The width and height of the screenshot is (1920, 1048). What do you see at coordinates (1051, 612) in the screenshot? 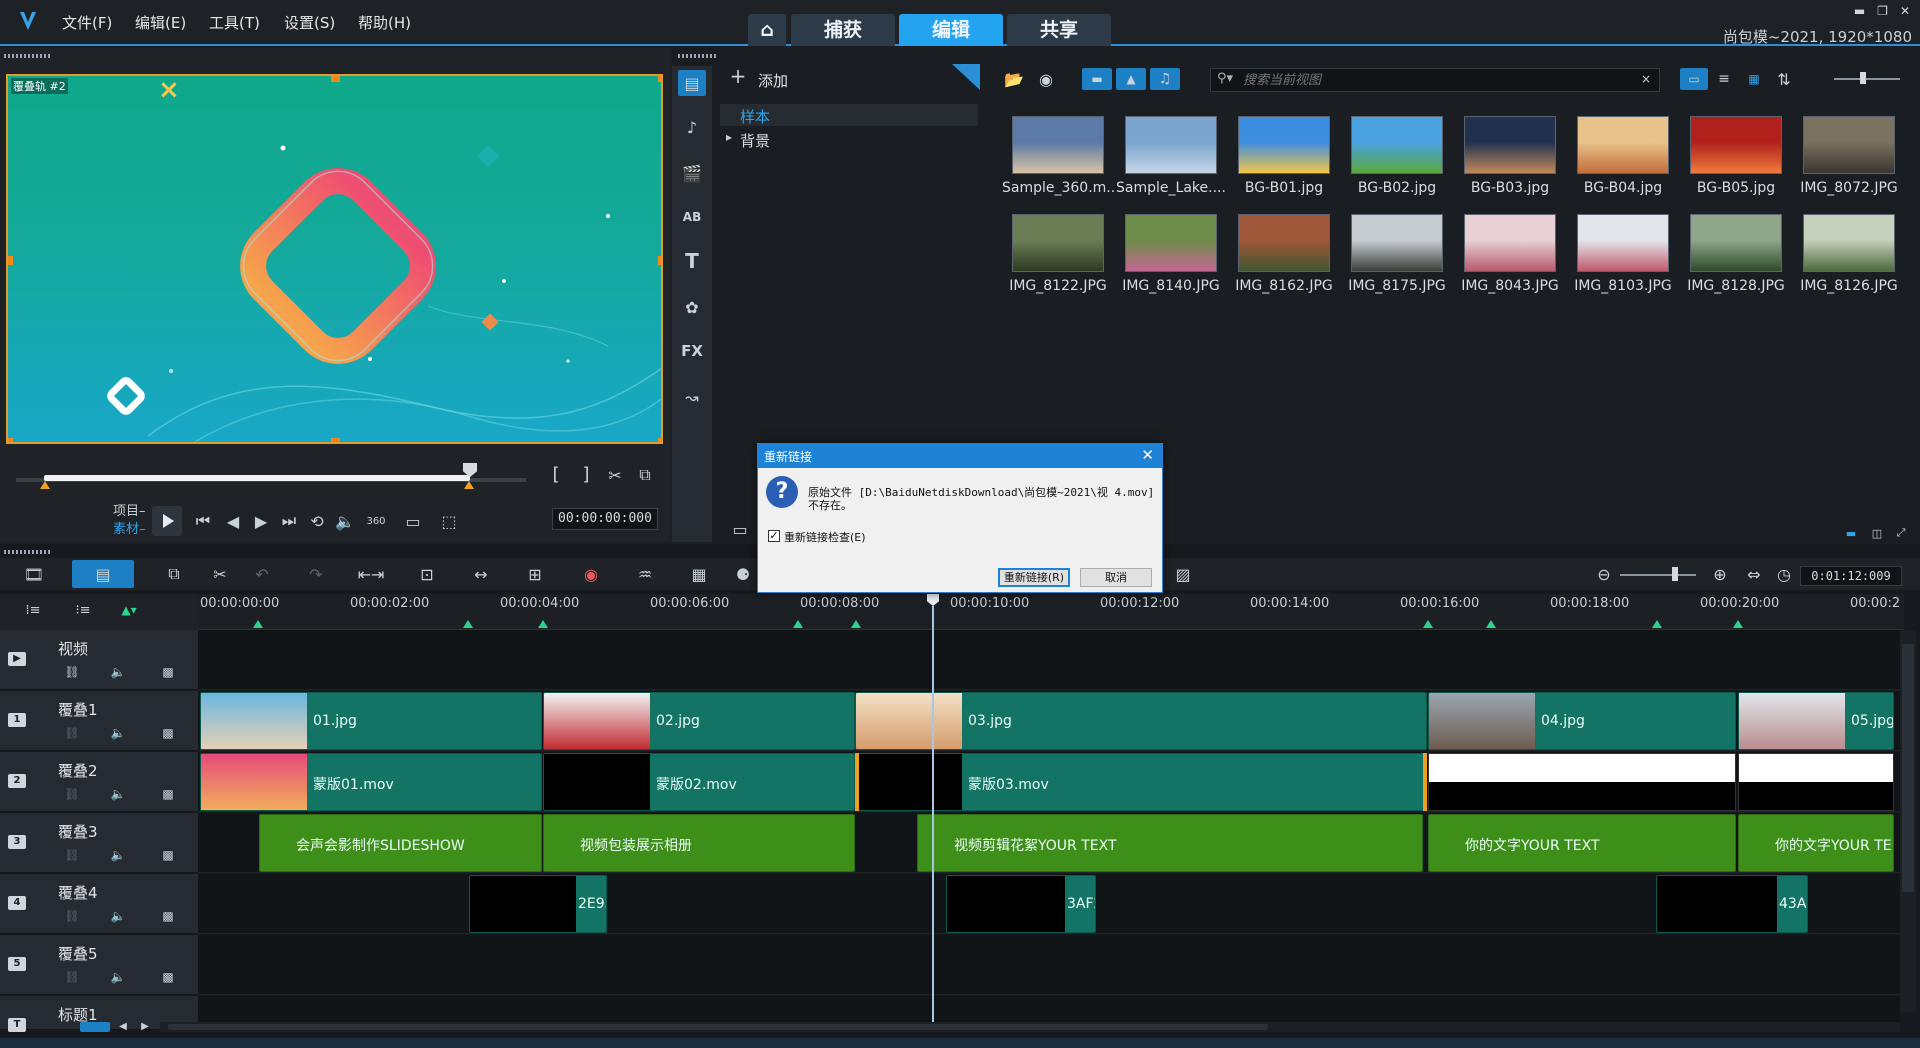
I see `time-ruler` at bounding box center [1051, 612].